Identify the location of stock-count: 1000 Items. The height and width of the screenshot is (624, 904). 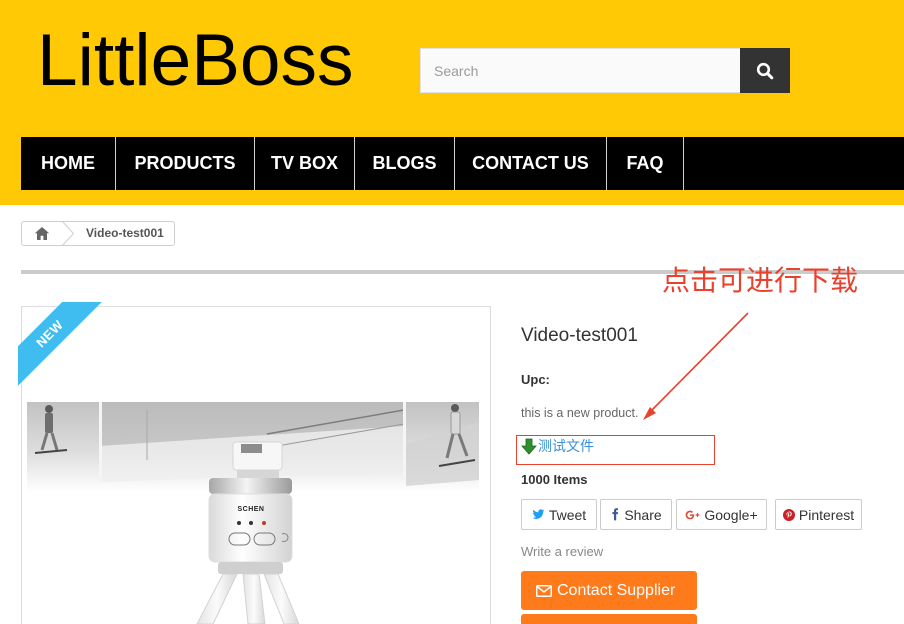
(554, 479).